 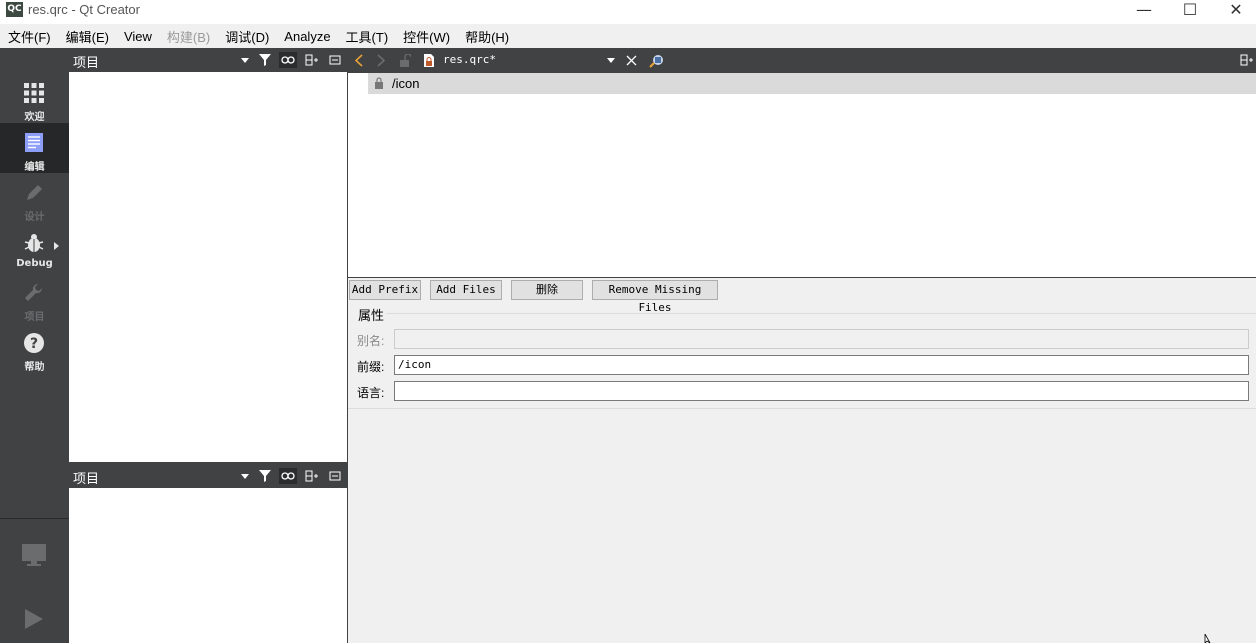 What do you see at coordinates (57, 246) in the screenshot?
I see `expand-arrow-icon` at bounding box center [57, 246].